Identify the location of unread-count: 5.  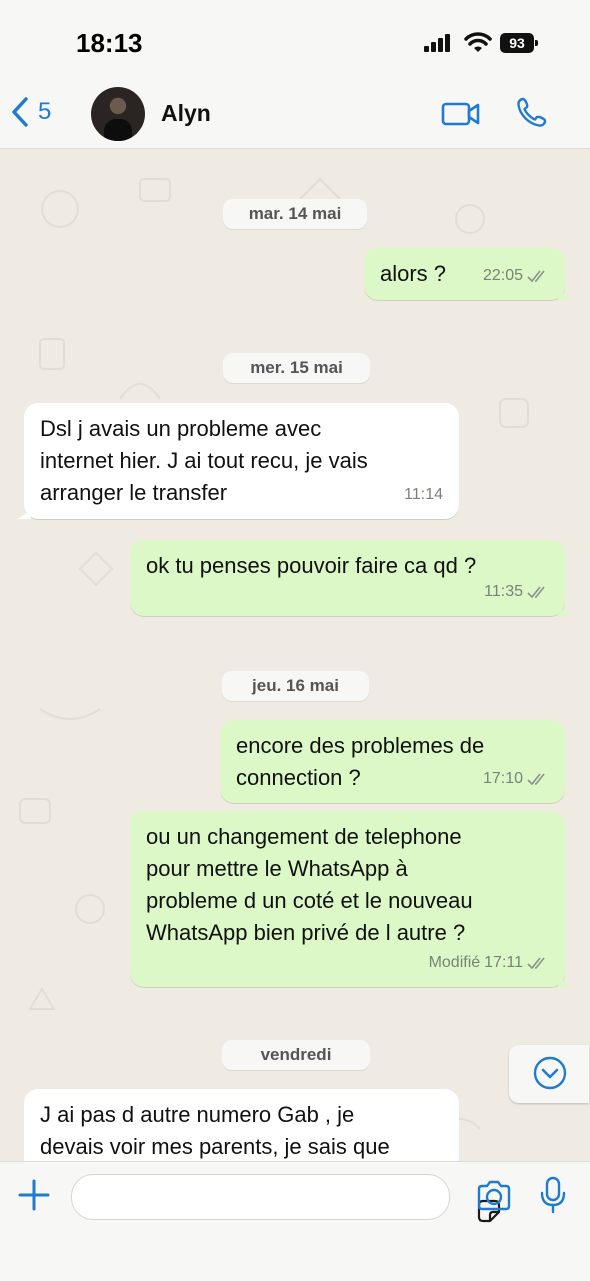
(45, 111).